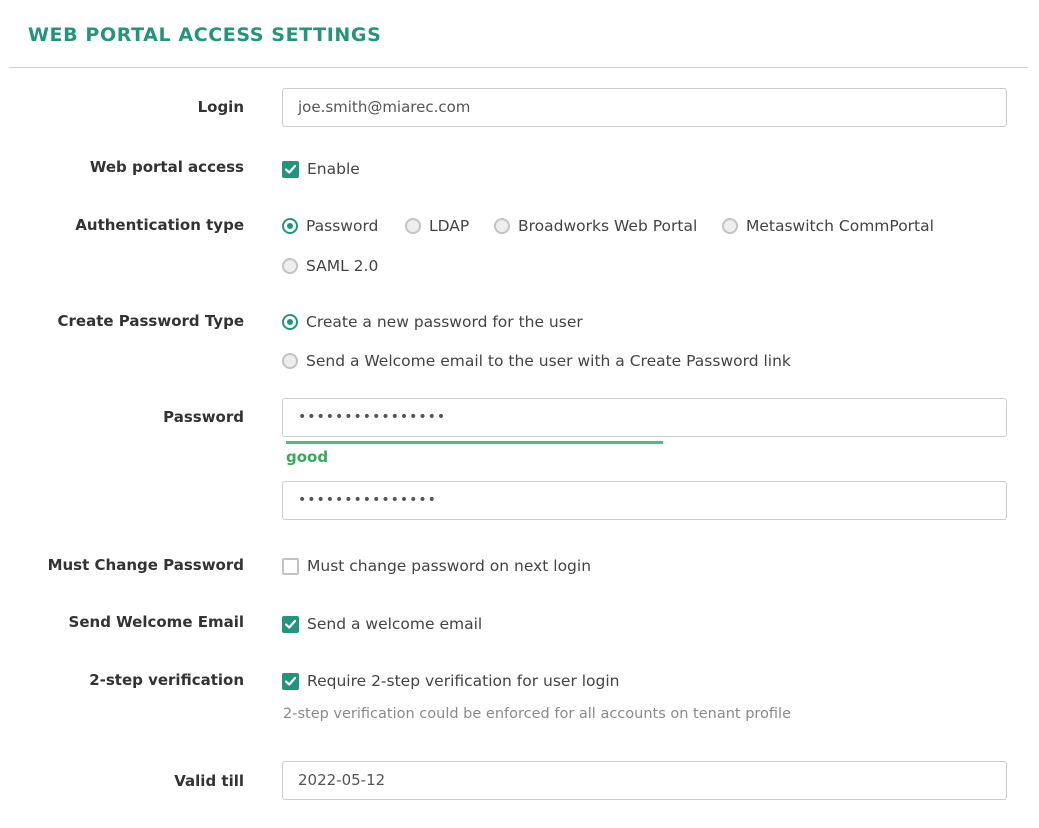 This screenshot has width=1039, height=828. What do you see at coordinates (449, 226) in the screenshot?
I see `auth-option-label: LDAP` at bounding box center [449, 226].